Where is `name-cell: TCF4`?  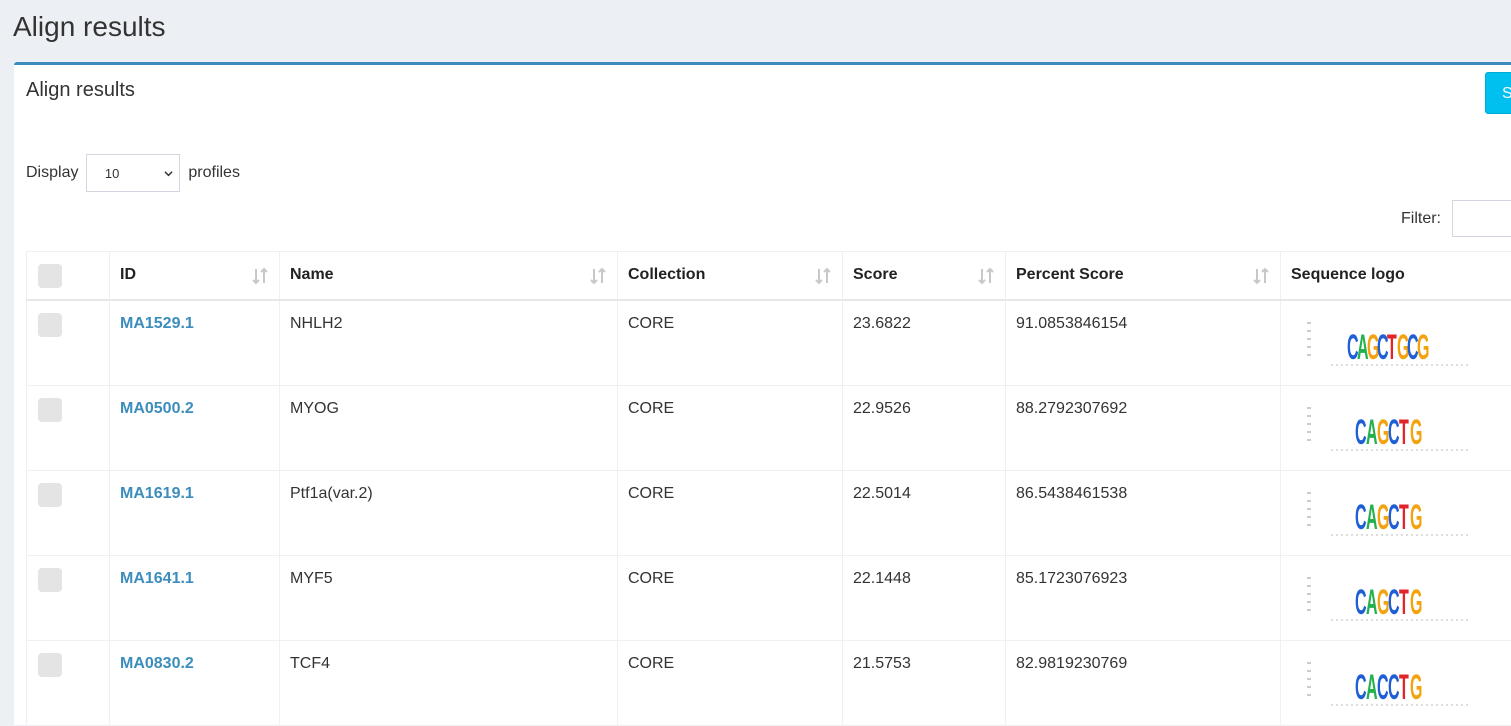
name-cell: TCF4 is located at coordinates (449, 682).